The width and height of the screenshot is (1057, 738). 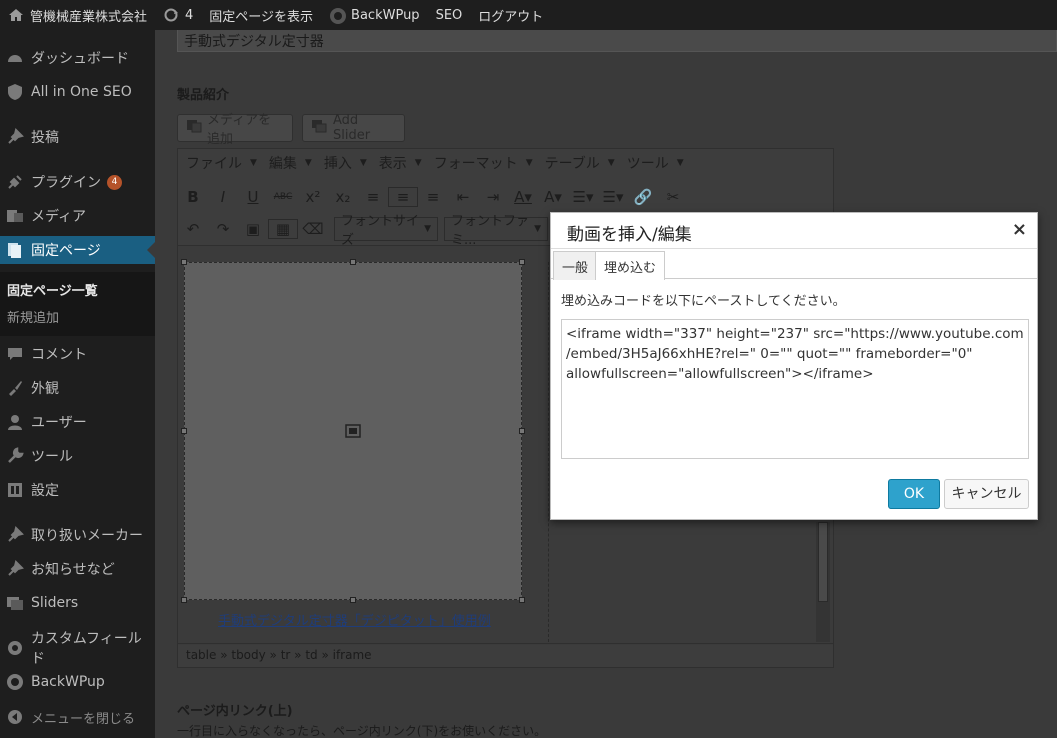 What do you see at coordinates (15, 182) in the screenshot?
I see `plugin-icon` at bounding box center [15, 182].